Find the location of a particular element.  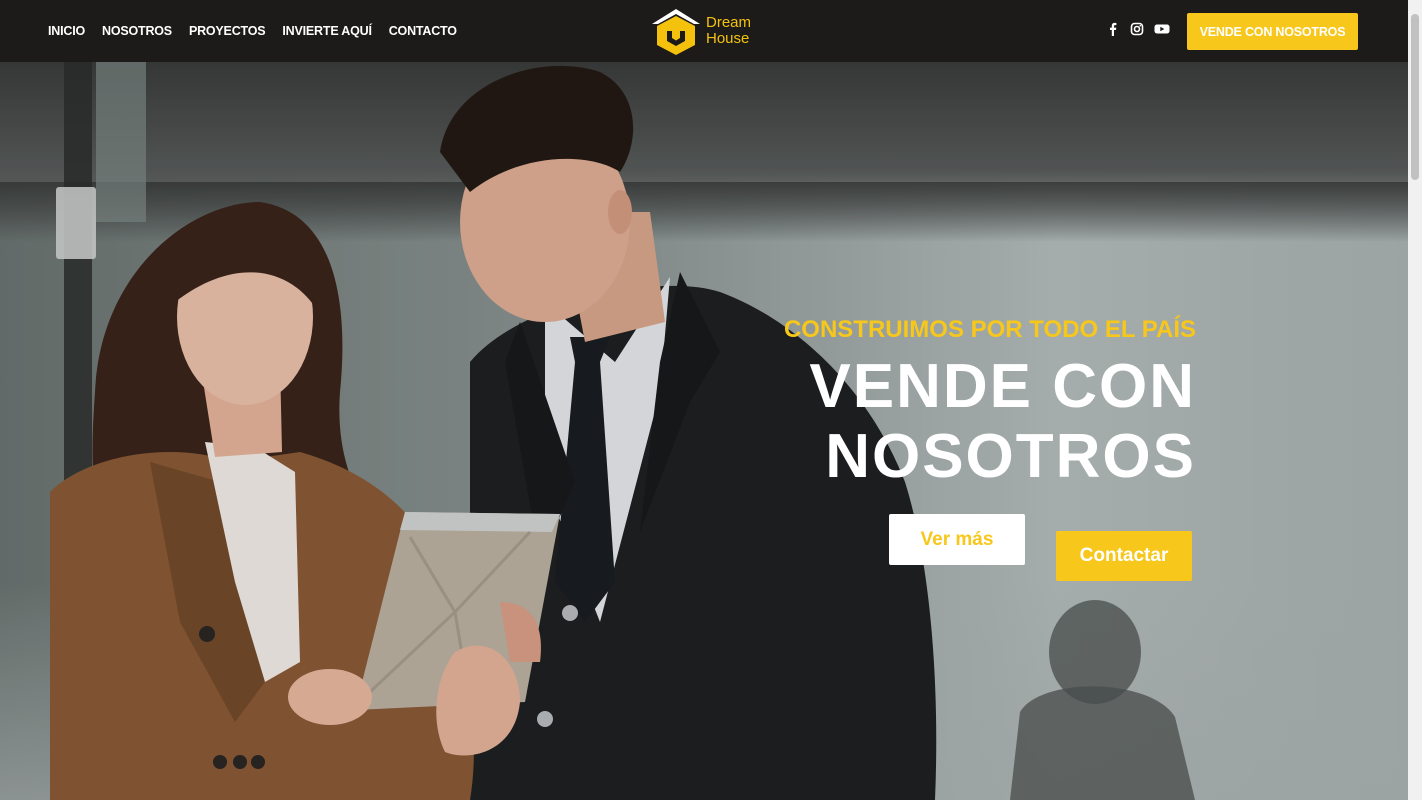

youtube-icon is located at coordinates (1162, 29).